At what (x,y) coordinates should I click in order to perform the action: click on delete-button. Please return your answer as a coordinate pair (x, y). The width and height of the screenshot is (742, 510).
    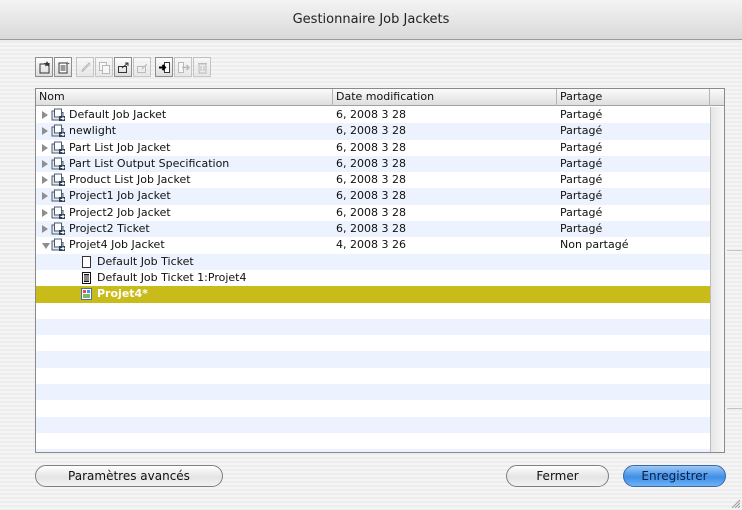
    Looking at the image, I should click on (202, 67).